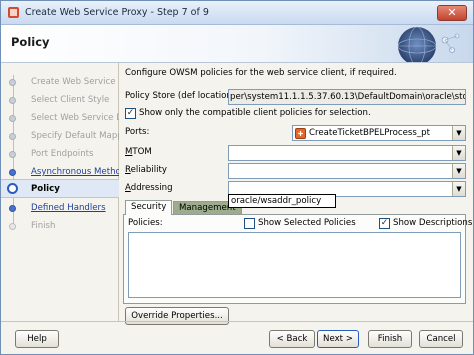 This screenshot has height=355, width=474. I want to click on finish-button: Finish, so click(390, 339).